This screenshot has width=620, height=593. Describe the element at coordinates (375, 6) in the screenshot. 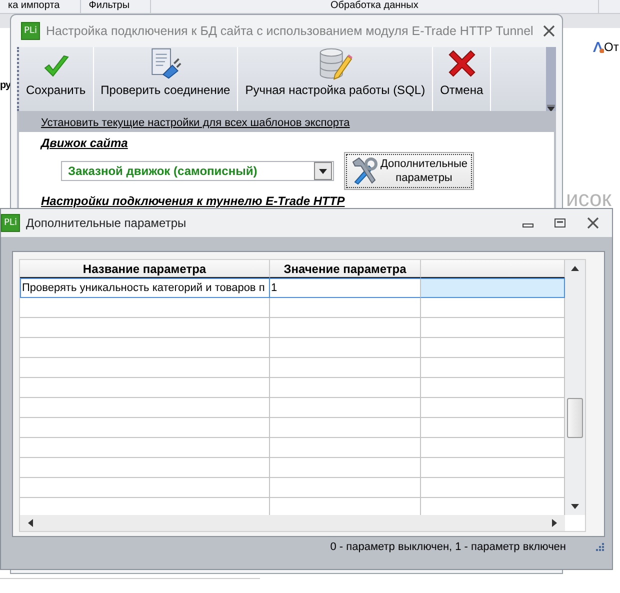

I see `tab-label: Обработка данных` at that location.